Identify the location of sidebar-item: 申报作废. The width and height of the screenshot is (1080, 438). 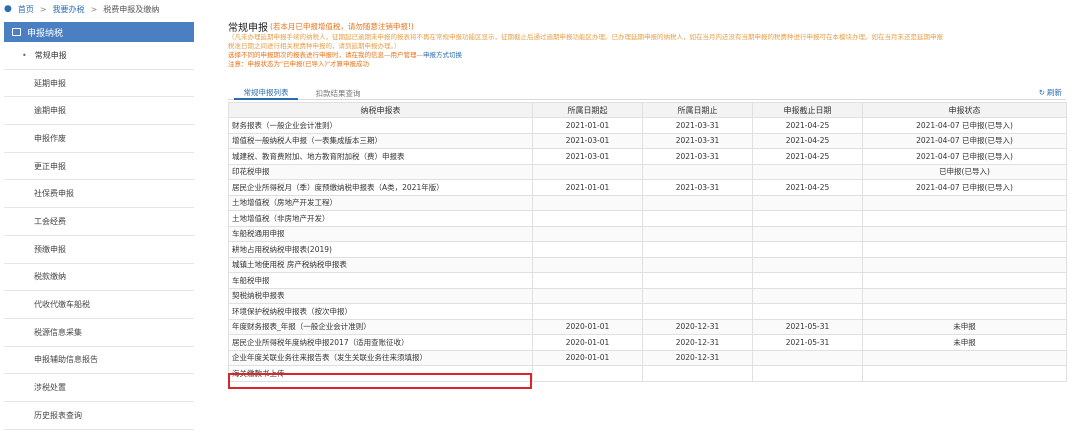
(99, 139).